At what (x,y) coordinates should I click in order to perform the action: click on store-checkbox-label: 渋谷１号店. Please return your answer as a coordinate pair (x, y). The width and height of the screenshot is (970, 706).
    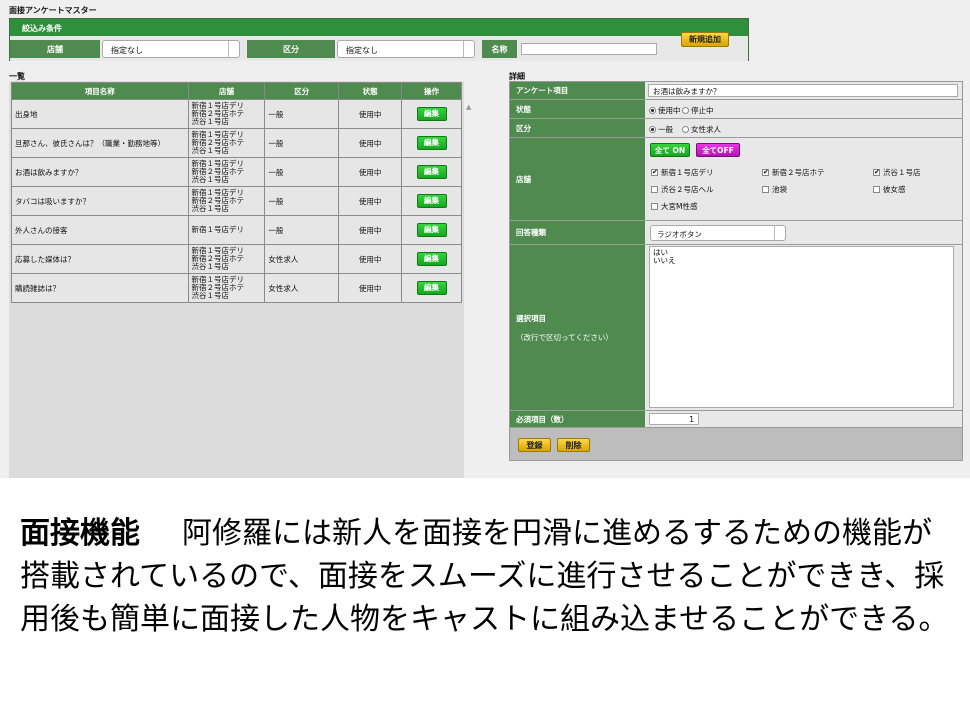
    Looking at the image, I should click on (902, 172).